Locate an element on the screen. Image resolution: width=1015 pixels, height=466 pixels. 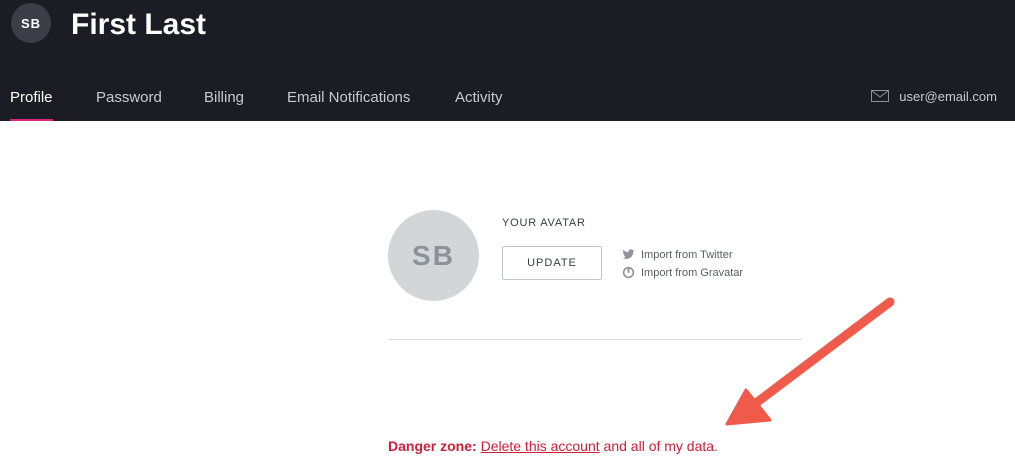
tab-profile: Profile is located at coordinates (31, 99).